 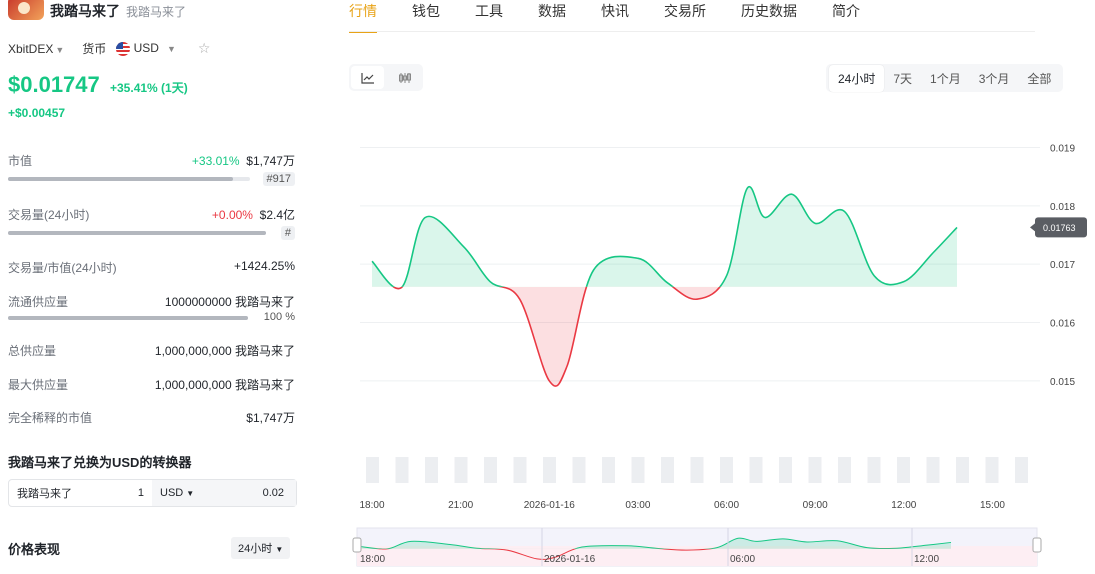 What do you see at coordinates (109, 48) in the screenshot?
I see `selector-row: XbitDEX ▼ 货币 USD ▼ ☆` at bounding box center [109, 48].